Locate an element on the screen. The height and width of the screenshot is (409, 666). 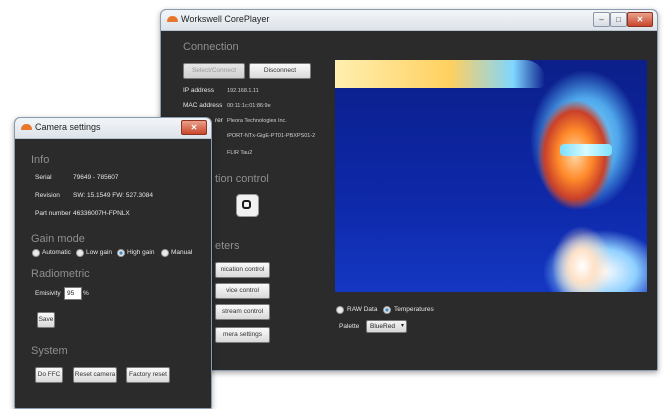
select-connect-button: Select/Connect is located at coordinates (214, 71).